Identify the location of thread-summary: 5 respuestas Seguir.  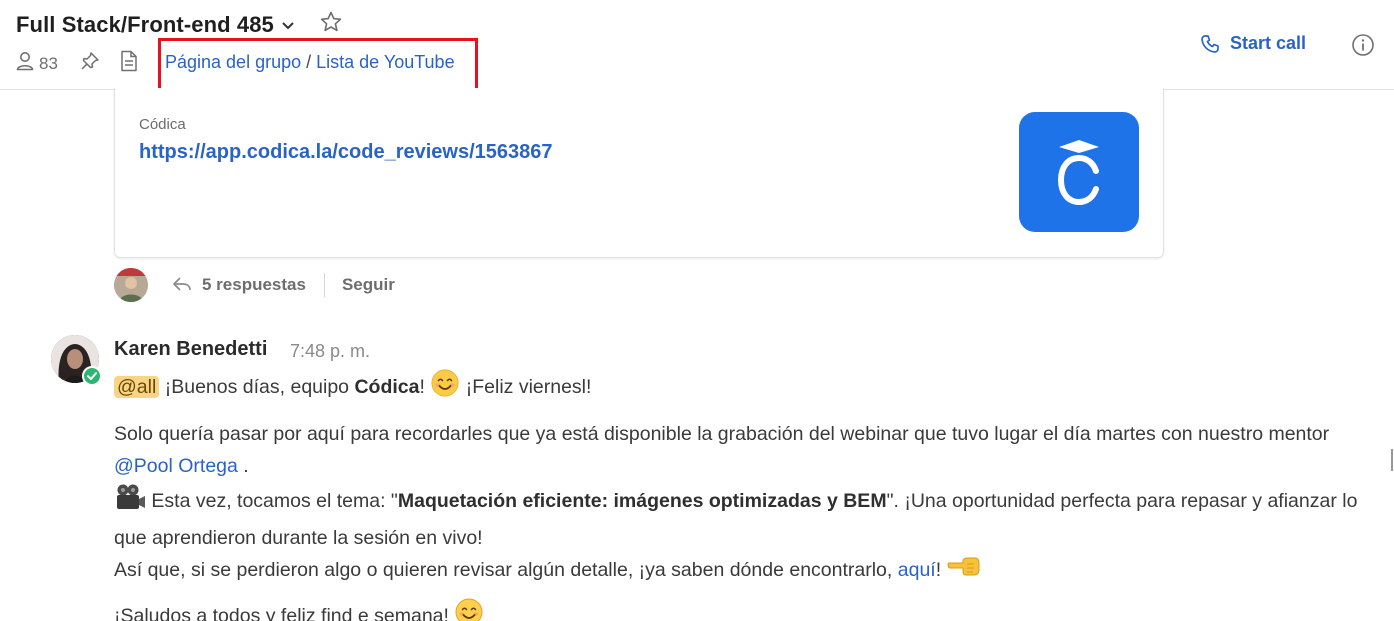
(254, 285).